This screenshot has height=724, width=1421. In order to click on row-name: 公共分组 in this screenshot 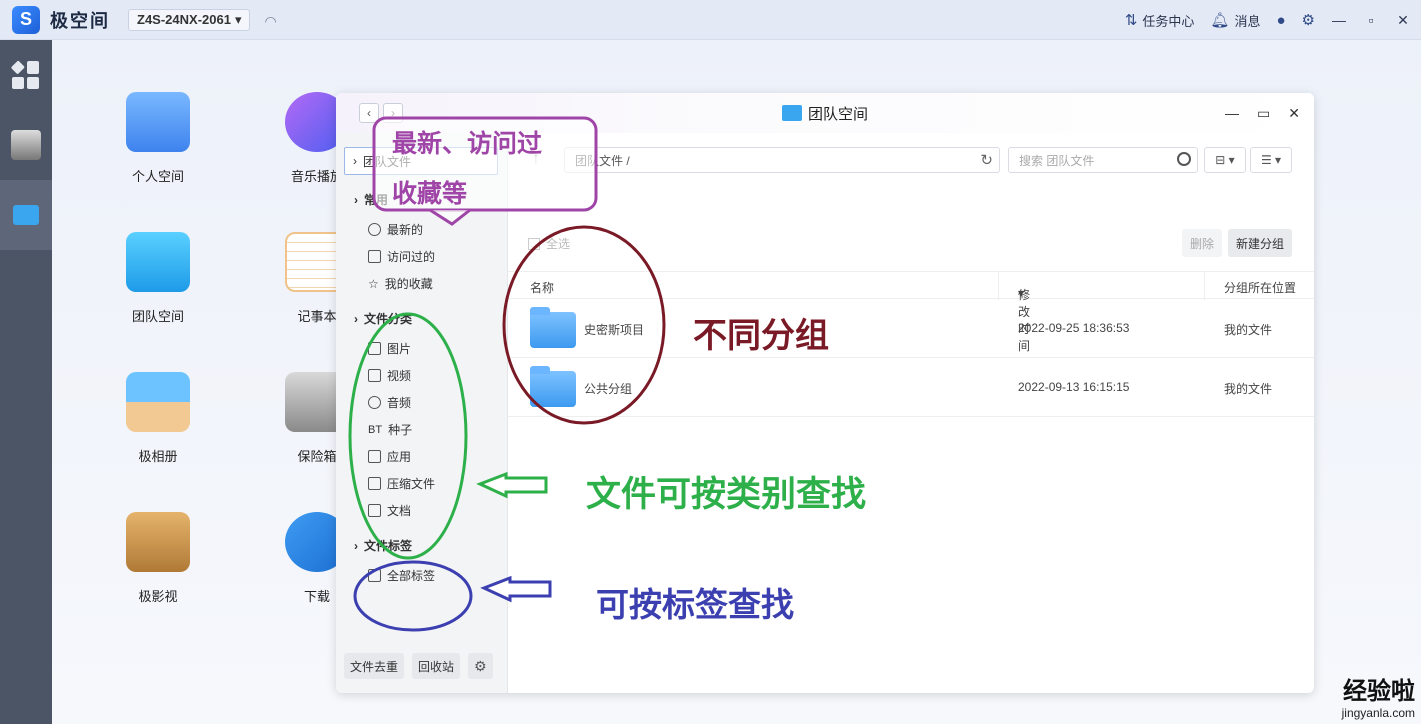, I will do `click(608, 389)`.